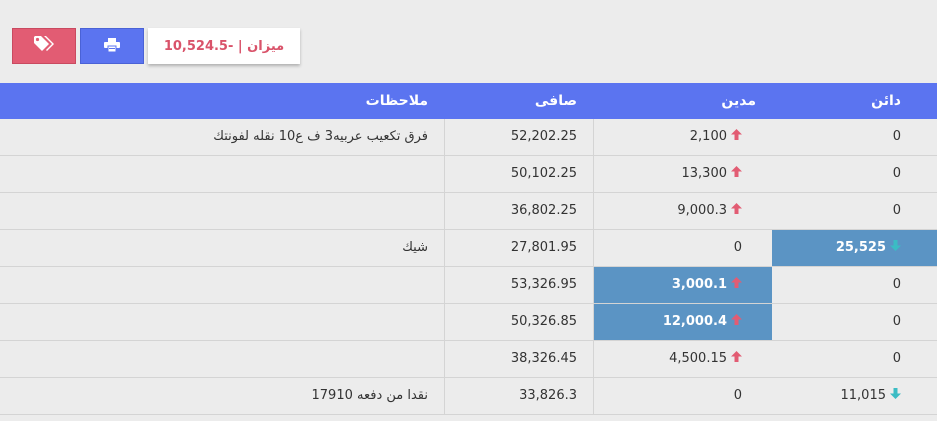  I want to click on net-value: 27,801.95, so click(543, 247).